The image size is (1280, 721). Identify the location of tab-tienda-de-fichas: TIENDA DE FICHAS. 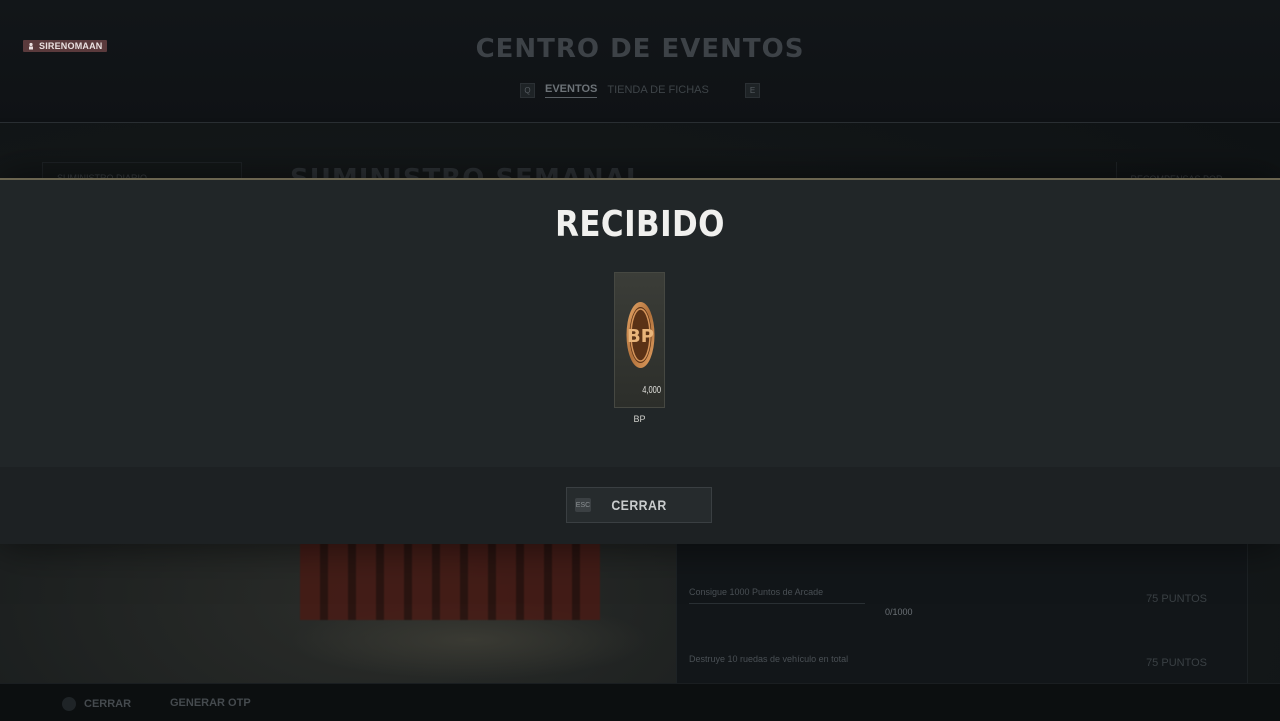
(657, 90).